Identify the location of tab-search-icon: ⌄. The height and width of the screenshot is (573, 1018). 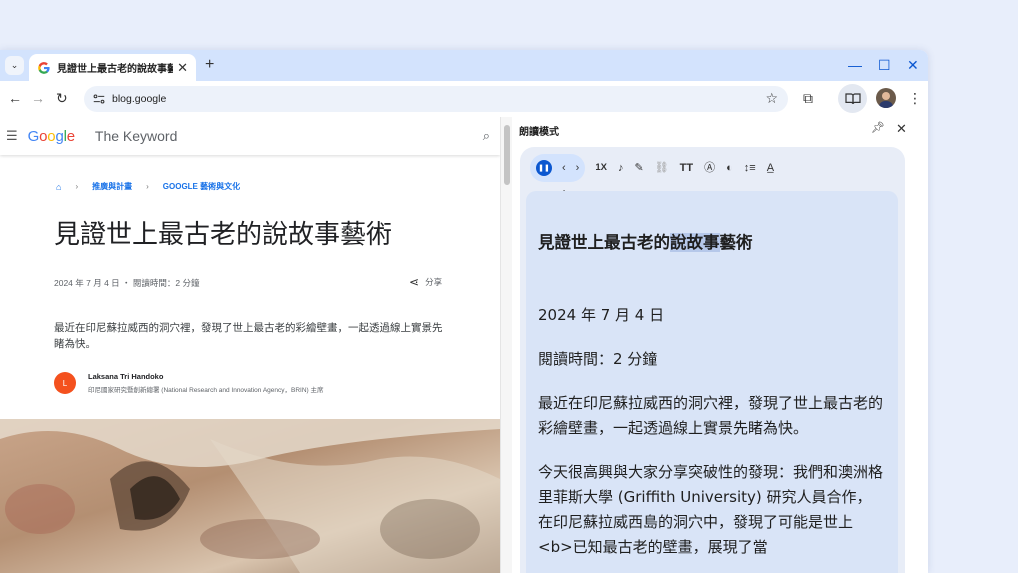
(14, 65).